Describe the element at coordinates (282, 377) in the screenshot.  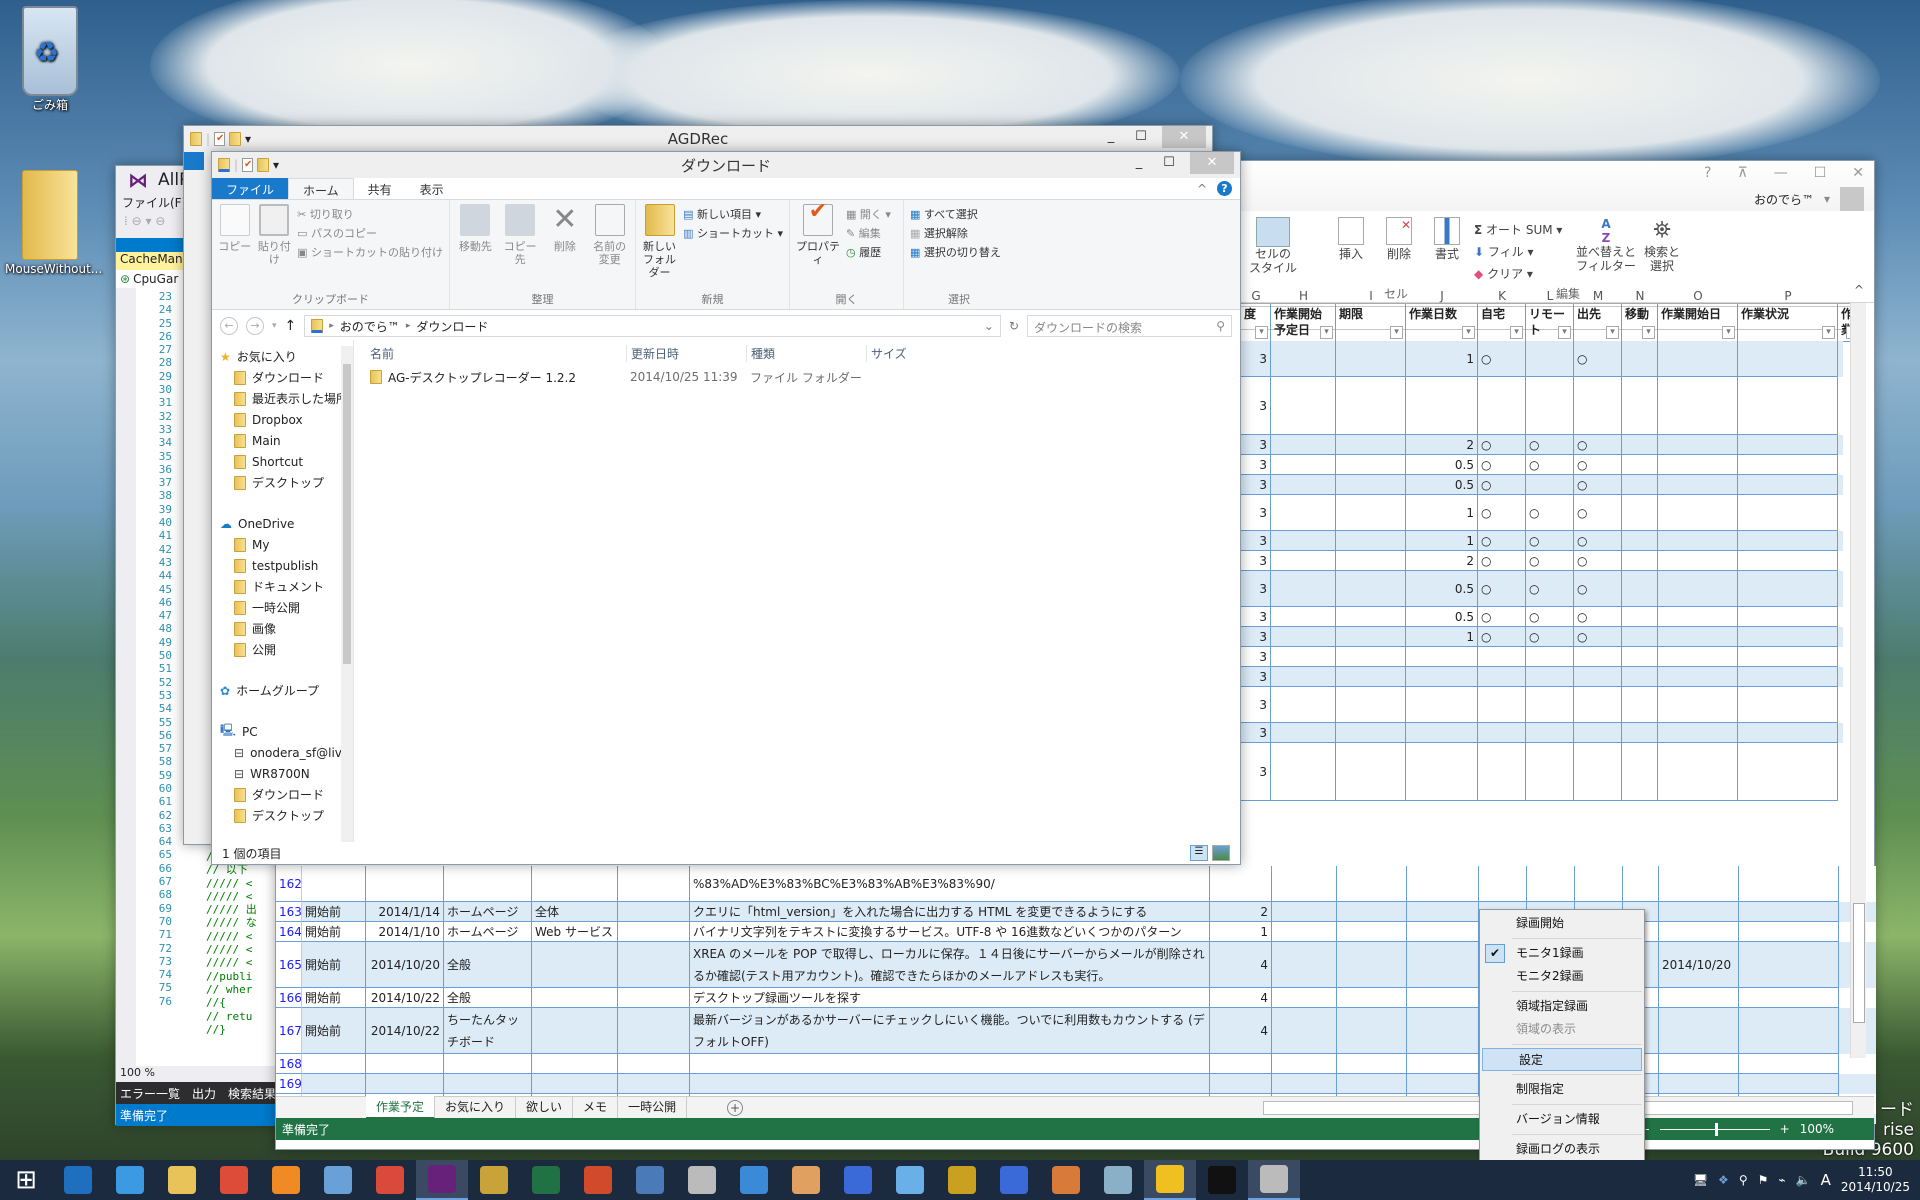
I see `nav-item: ダウンロード` at that location.